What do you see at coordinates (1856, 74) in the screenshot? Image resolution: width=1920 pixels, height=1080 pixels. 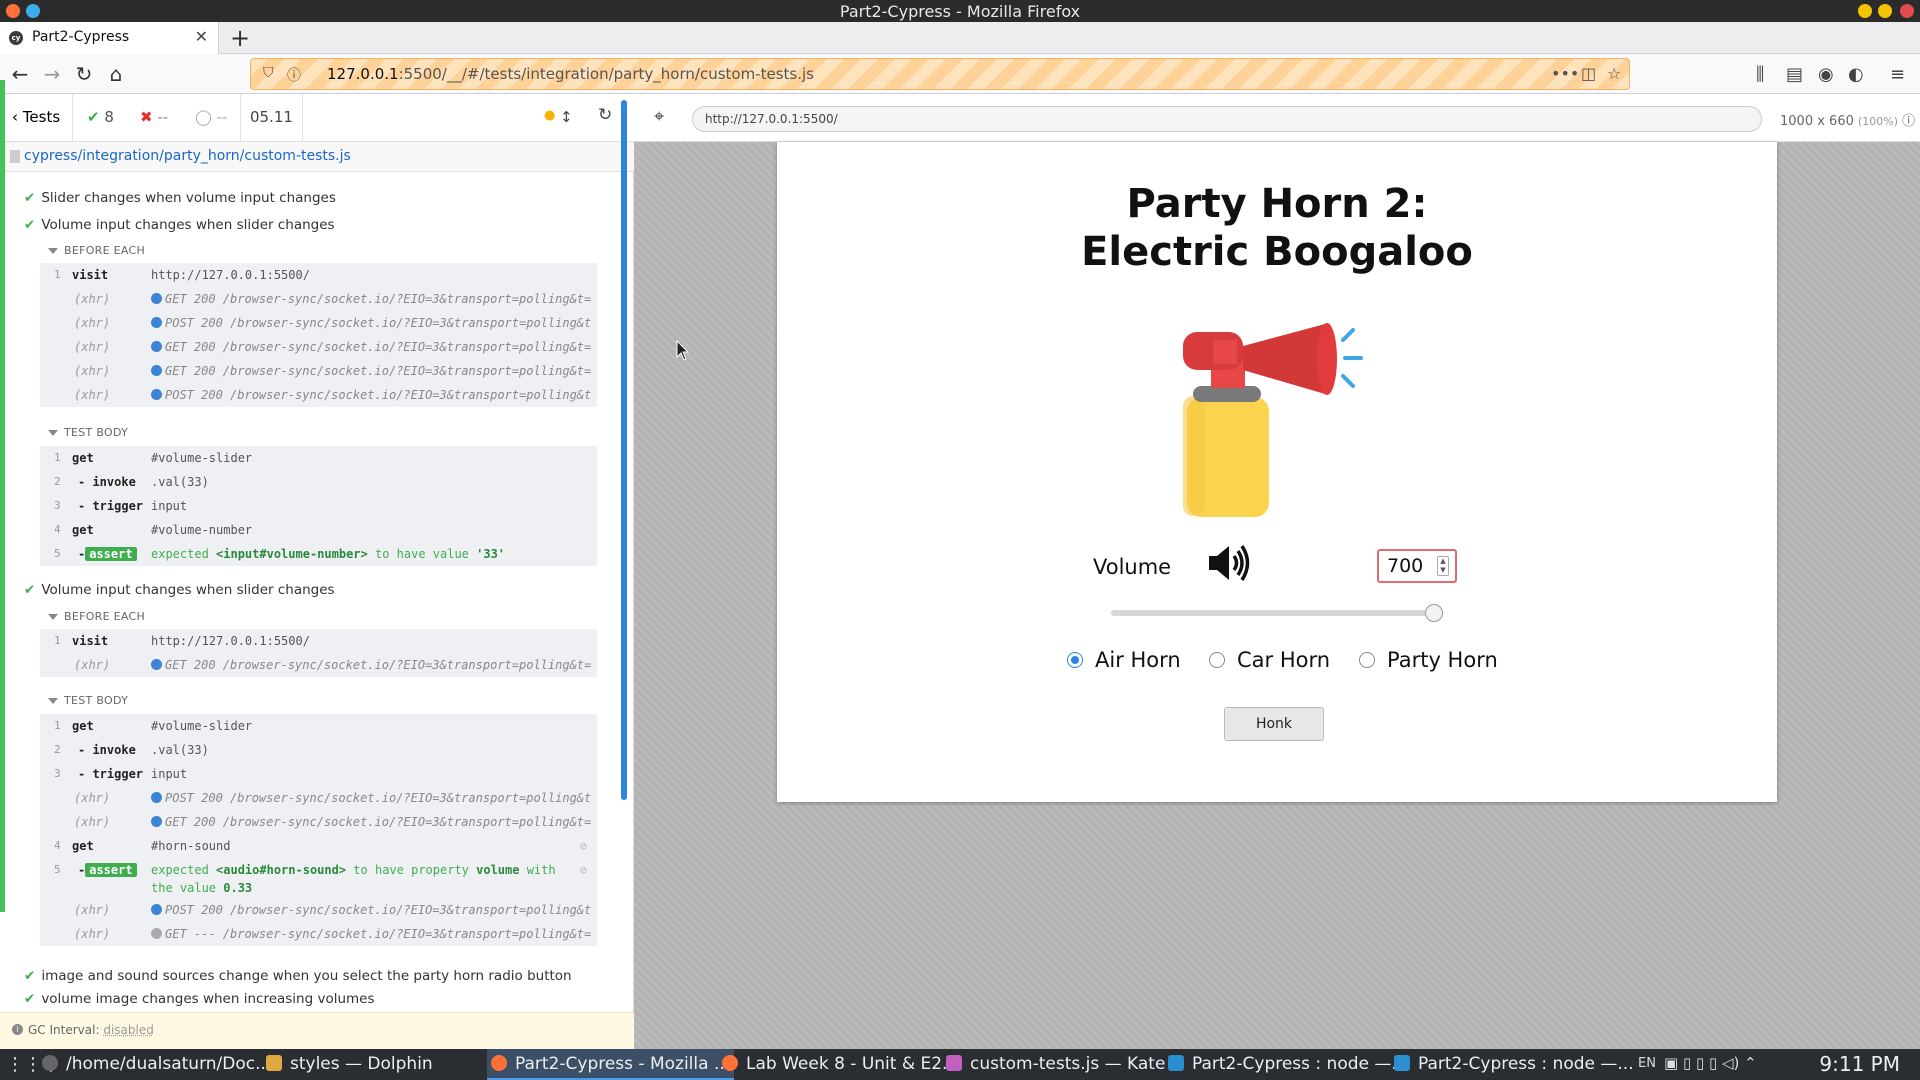 I see `extension-icon: ◐` at bounding box center [1856, 74].